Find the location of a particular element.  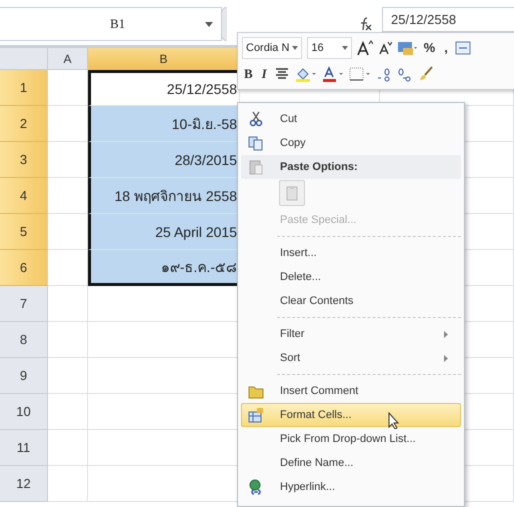

resize-handle-icon is located at coordinates (225, 23).